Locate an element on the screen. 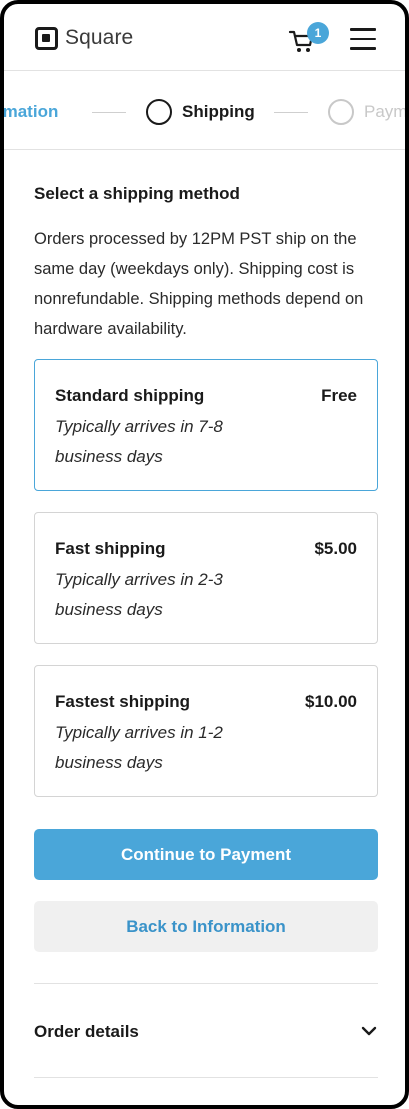 The image size is (409, 1109). option-name: Fastest shipping is located at coordinates (123, 701).